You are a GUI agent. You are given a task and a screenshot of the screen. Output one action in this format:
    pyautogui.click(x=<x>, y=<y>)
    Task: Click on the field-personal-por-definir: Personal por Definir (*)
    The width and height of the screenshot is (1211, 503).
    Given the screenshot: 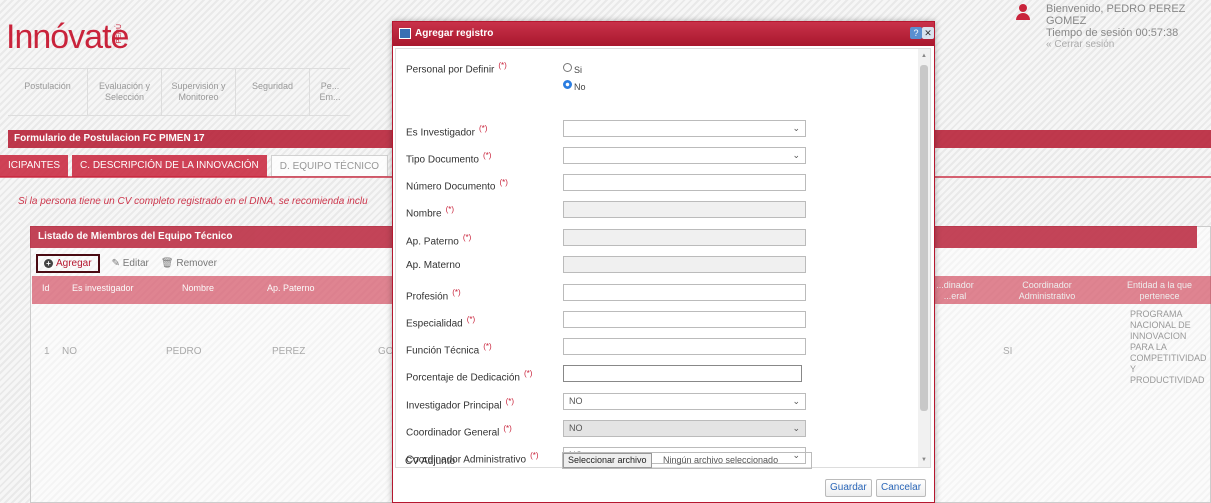 What is the action you would take?
    pyautogui.click(x=656, y=67)
    